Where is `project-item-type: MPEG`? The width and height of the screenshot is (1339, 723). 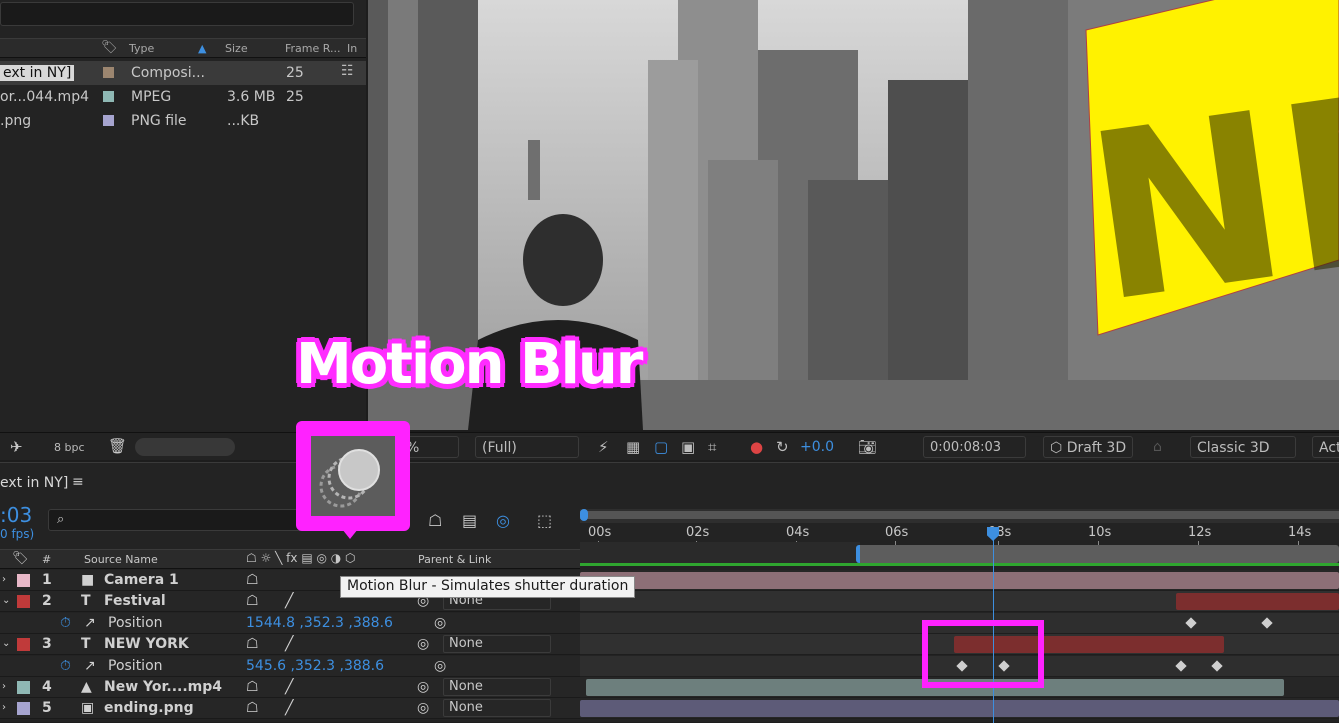
project-item-type: MPEG is located at coordinates (151, 97).